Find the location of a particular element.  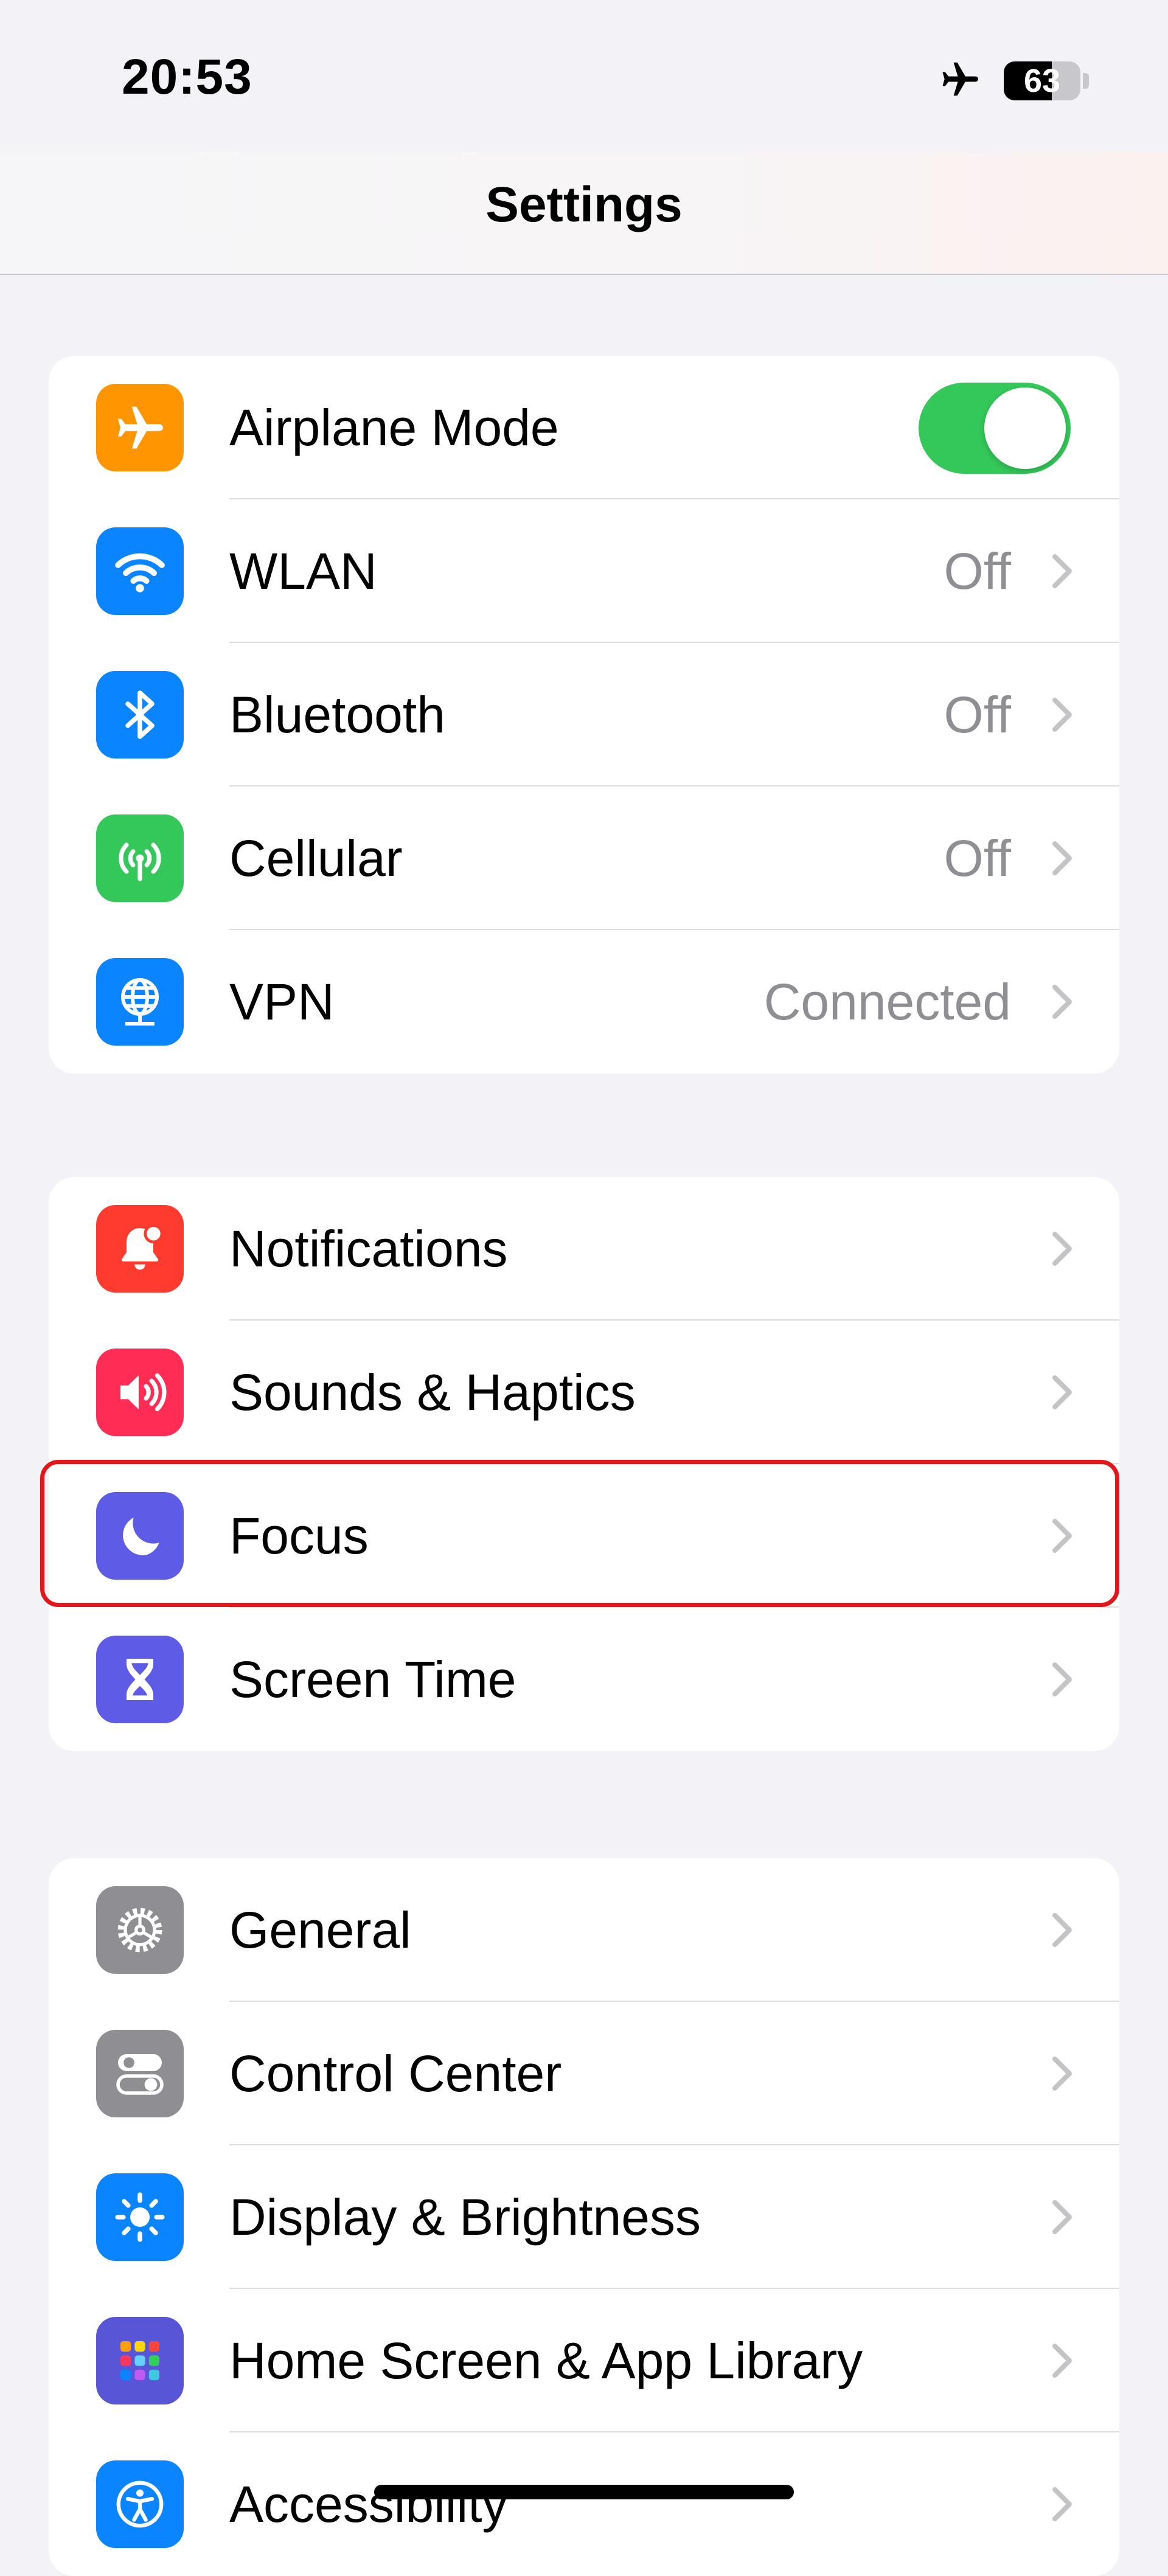

switches-icon is located at coordinates (140, 2073).